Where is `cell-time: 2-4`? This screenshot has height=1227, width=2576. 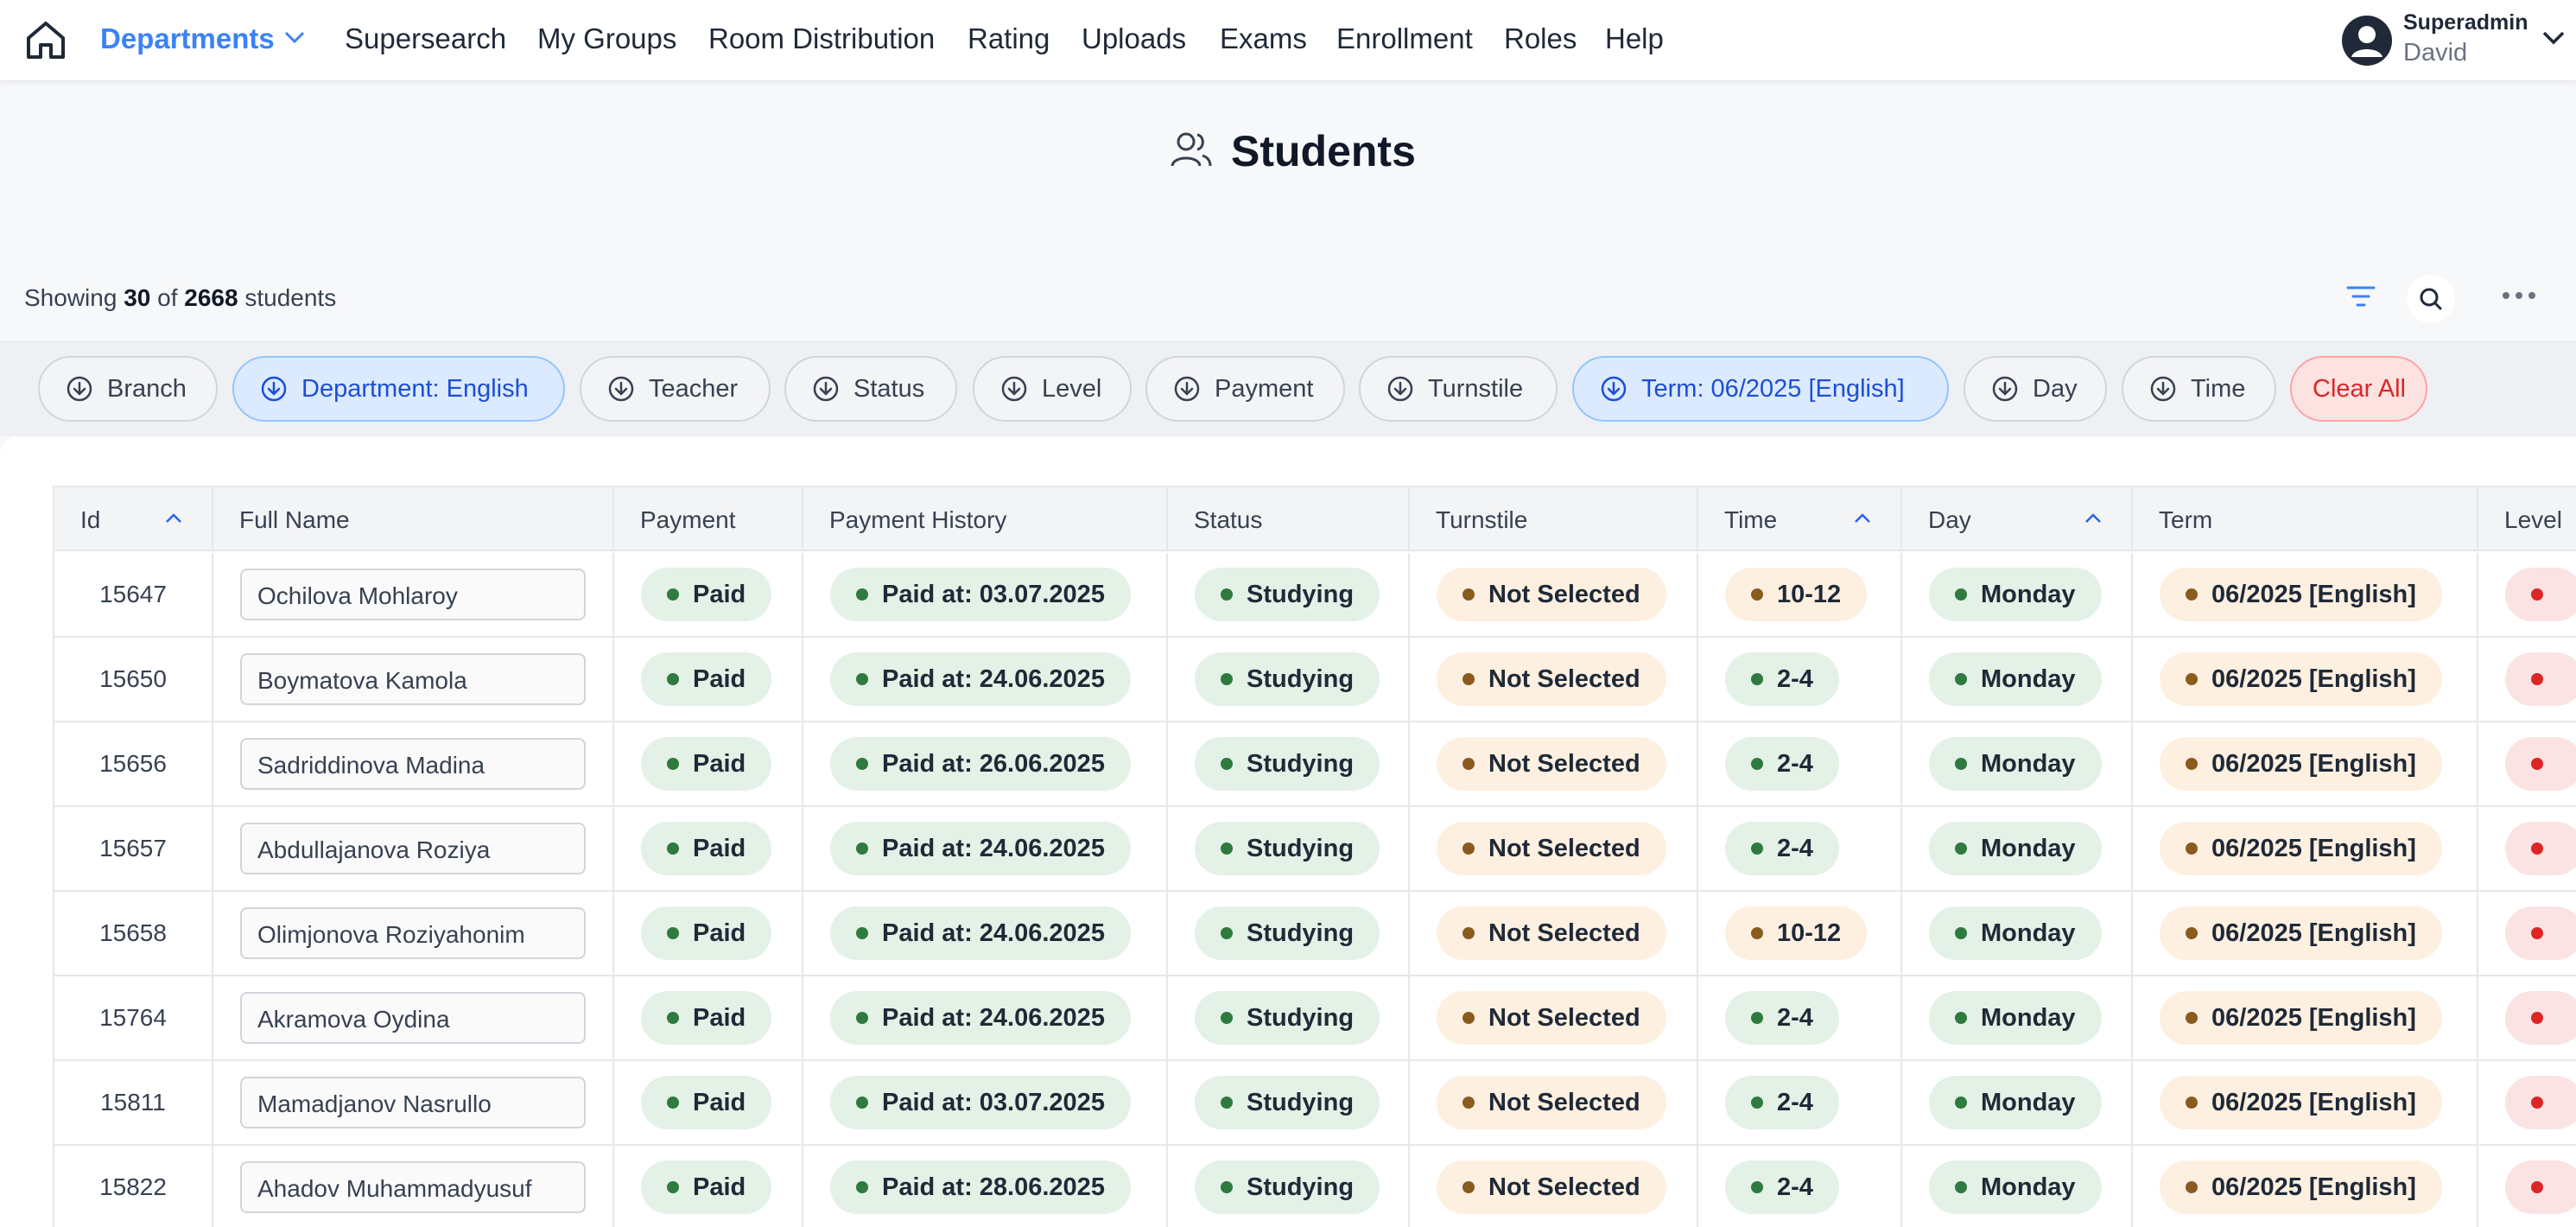
cell-time: 2-4 is located at coordinates (1800, 1103).